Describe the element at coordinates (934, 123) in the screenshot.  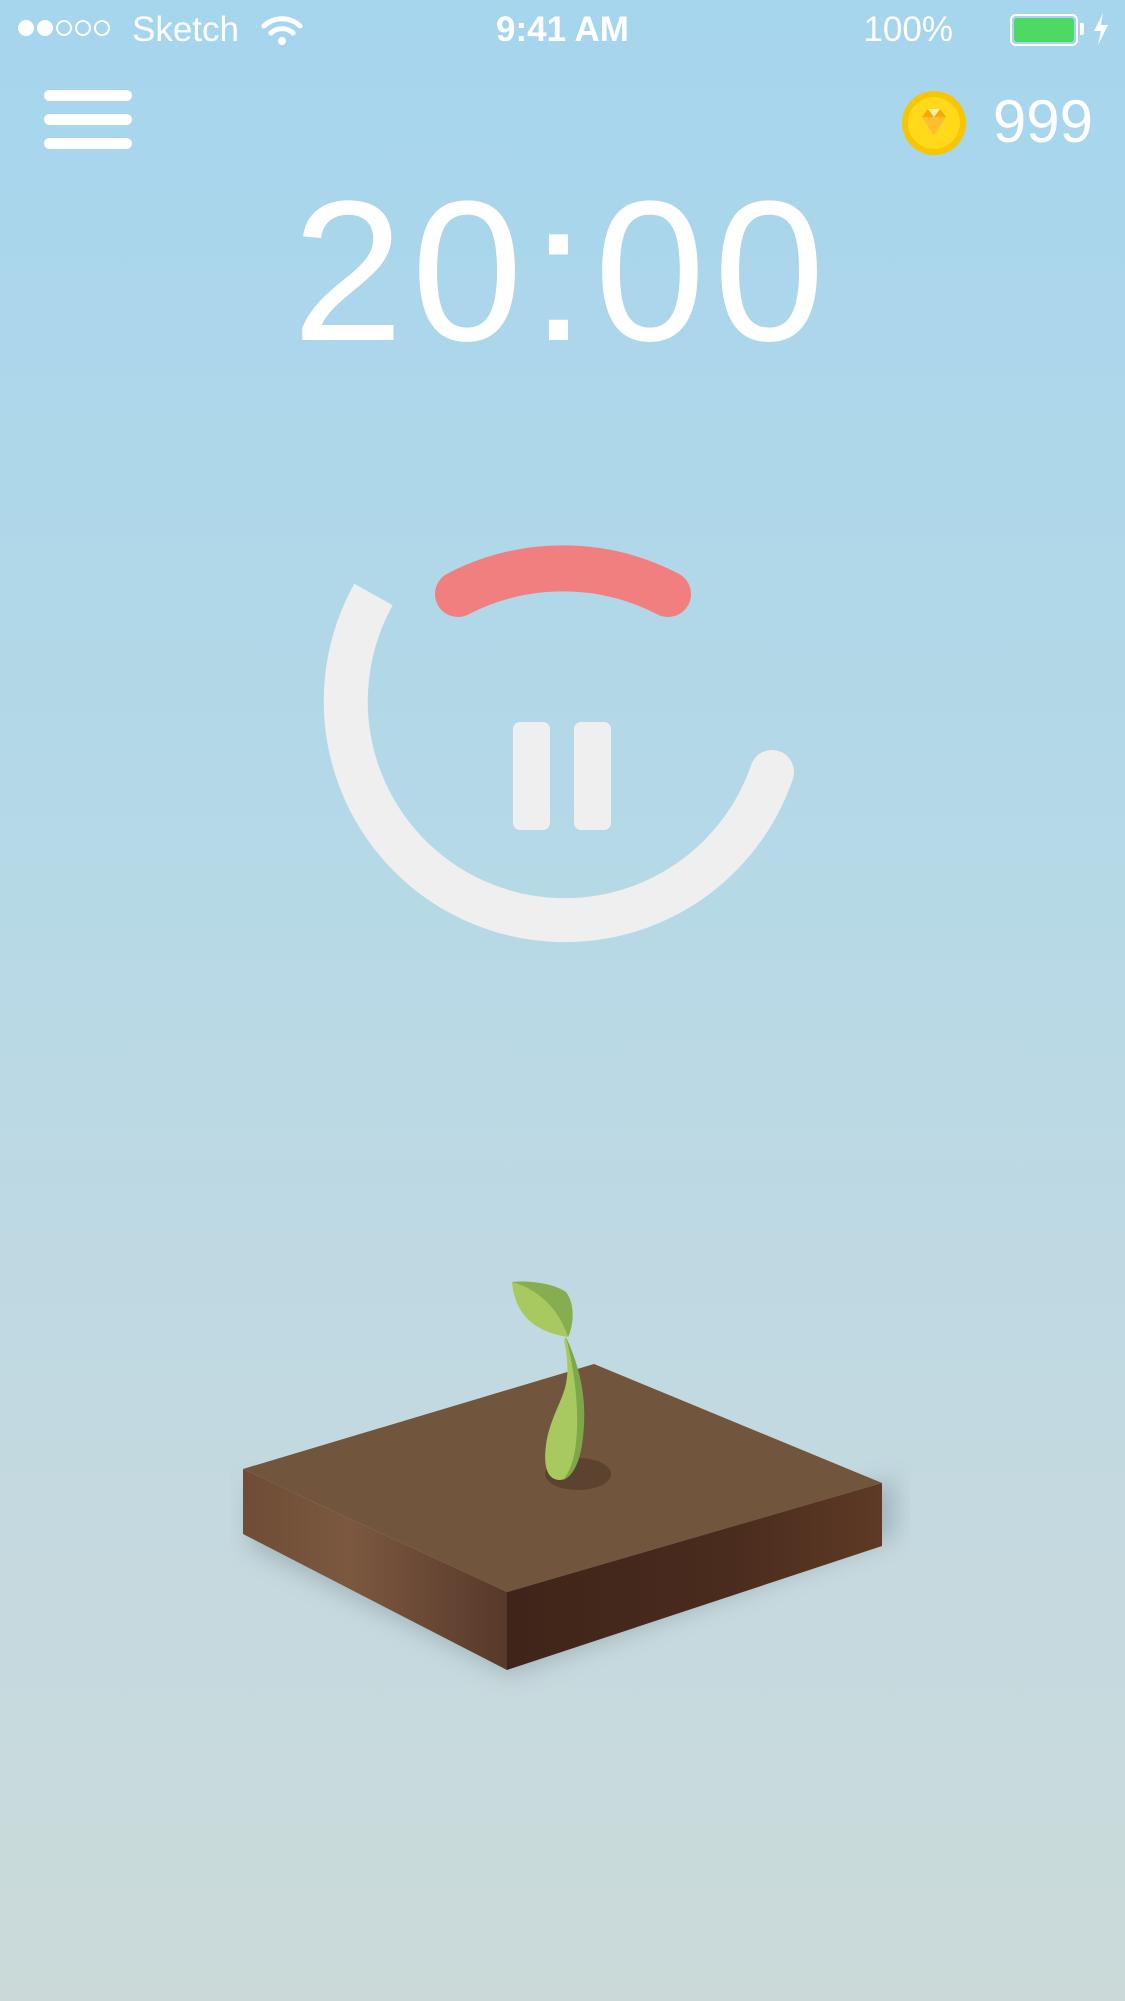
I see `gold-coin-icon` at that location.